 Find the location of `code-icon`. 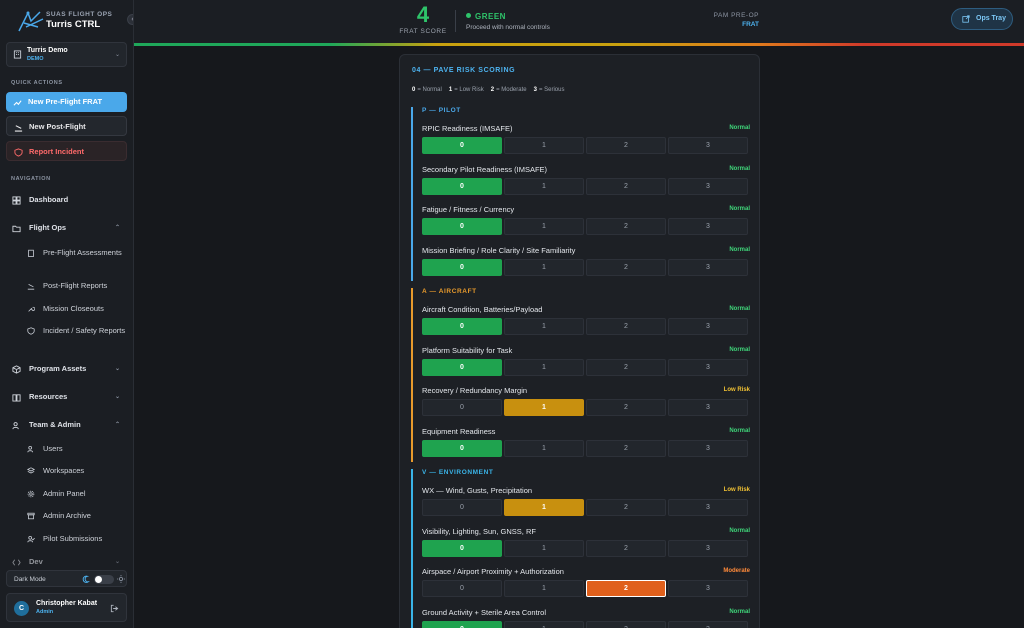

code-icon is located at coordinates (16, 562).